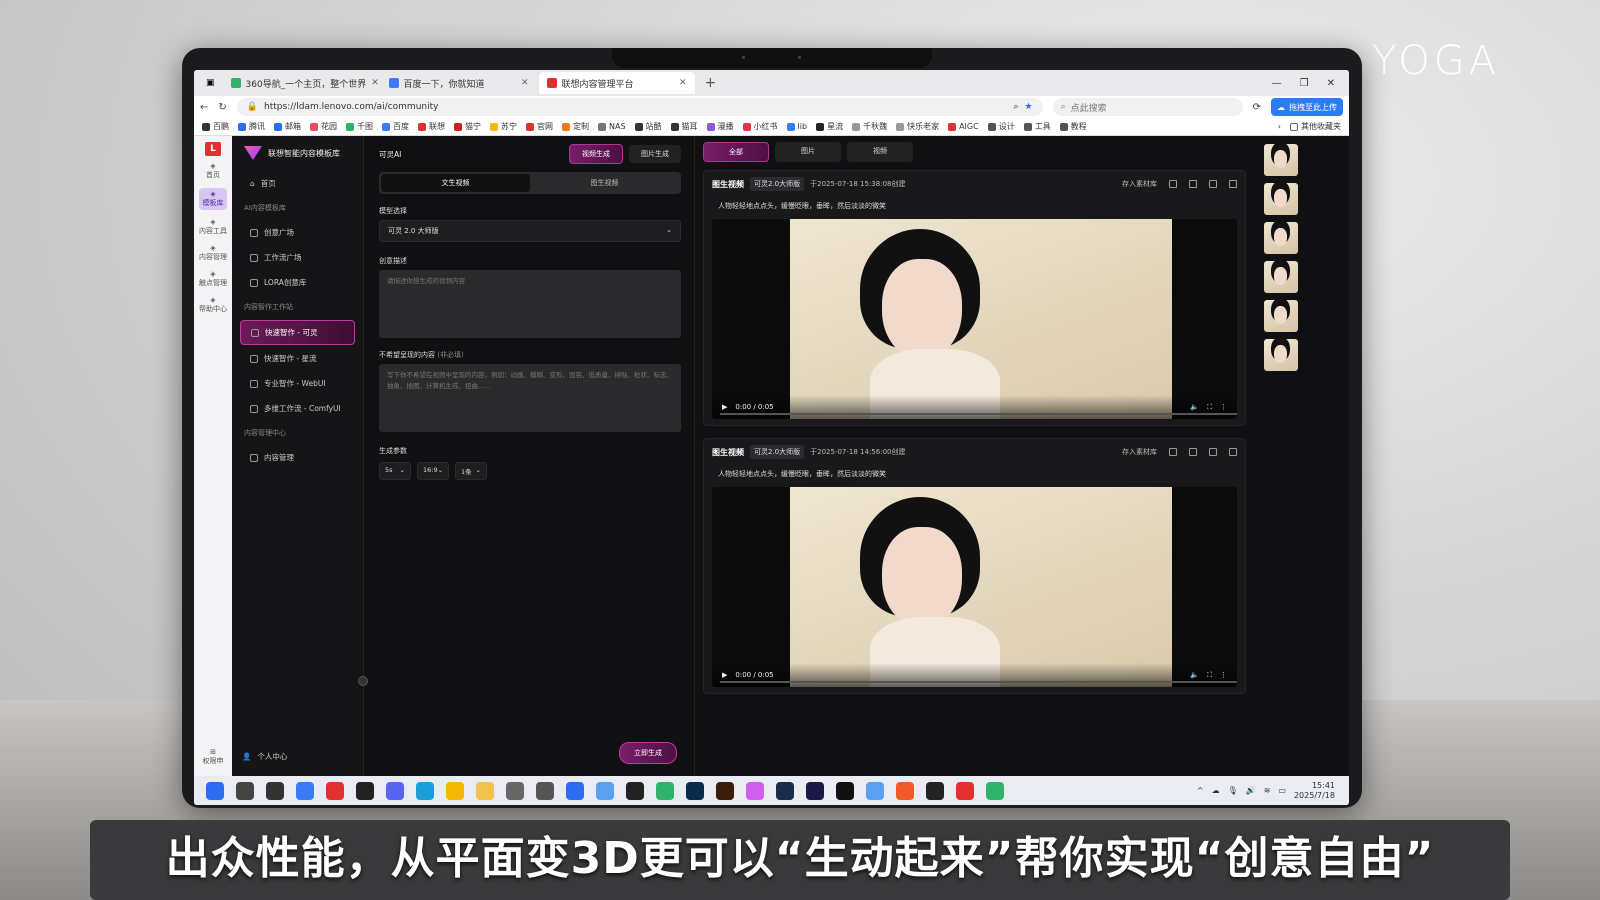 The image size is (1600, 900). What do you see at coordinates (459, 83) in the screenshot?
I see `browser-tab: 百度一下，你就知道 ✕` at bounding box center [459, 83].